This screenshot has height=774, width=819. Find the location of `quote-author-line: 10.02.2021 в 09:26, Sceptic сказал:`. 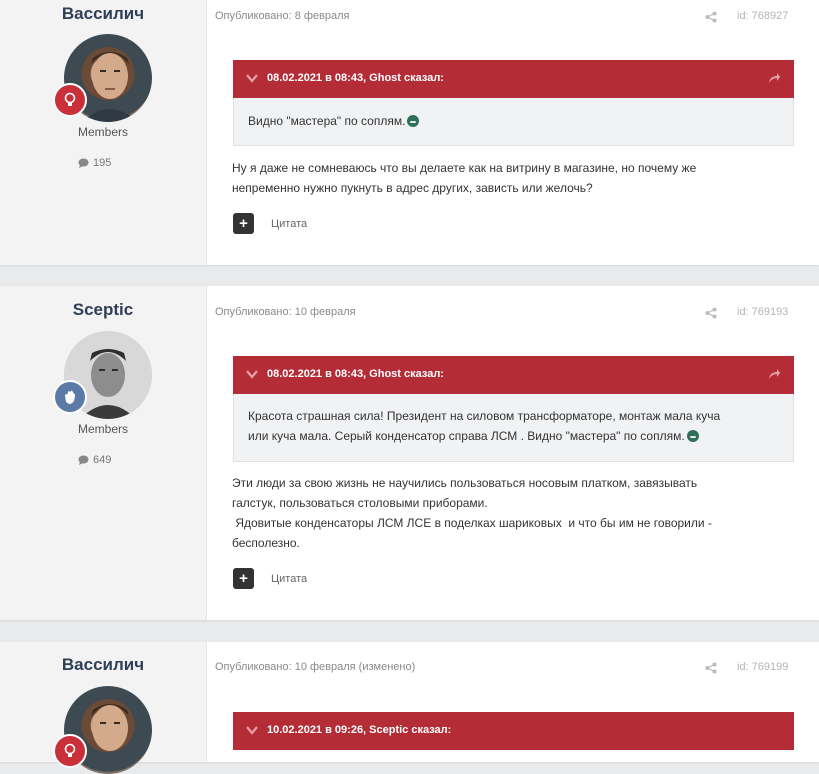

quote-author-line: 10.02.2021 в 09:26, Sceptic сказал: is located at coordinates (359, 730).